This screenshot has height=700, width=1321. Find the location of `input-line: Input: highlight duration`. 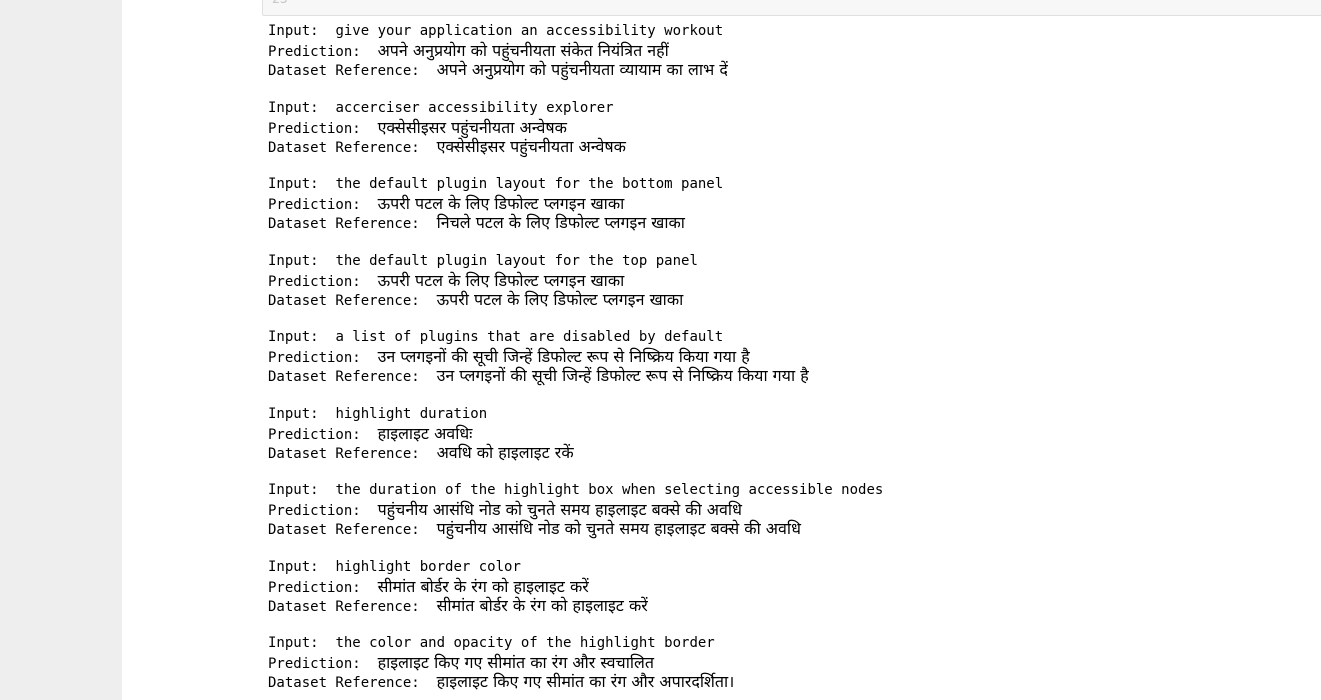

input-line: Input: highlight duration is located at coordinates (575, 414).